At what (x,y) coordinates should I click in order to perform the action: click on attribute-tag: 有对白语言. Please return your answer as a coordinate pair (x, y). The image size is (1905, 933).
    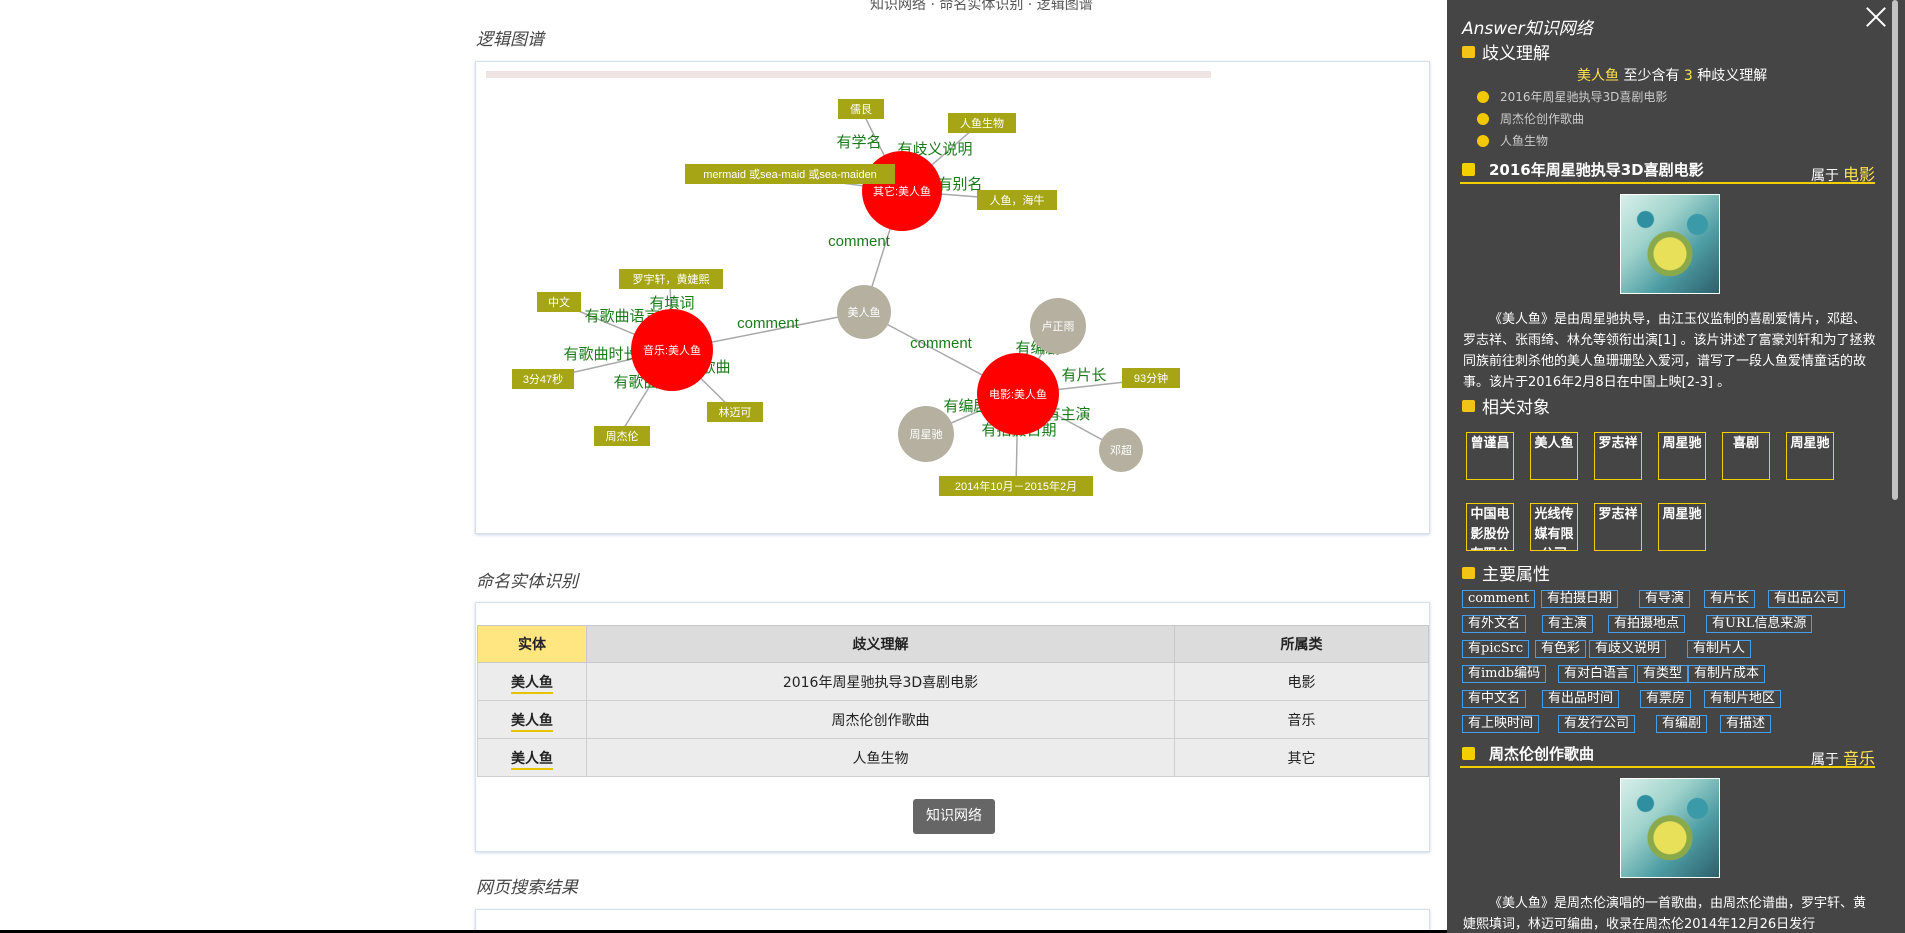
    Looking at the image, I should click on (1597, 674).